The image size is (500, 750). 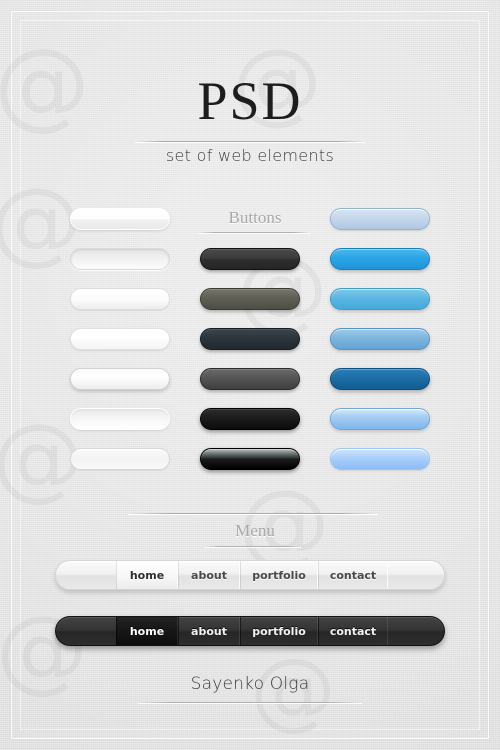 What do you see at coordinates (209, 631) in the screenshot?
I see `dark-nav-item-about: about` at bounding box center [209, 631].